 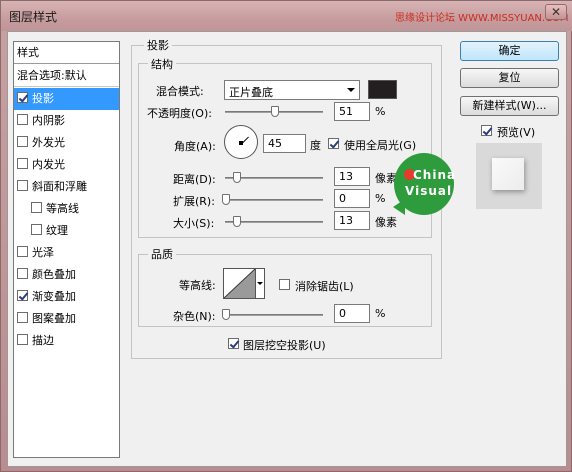 I want to click on spread-unit: %, so click(x=380, y=198).